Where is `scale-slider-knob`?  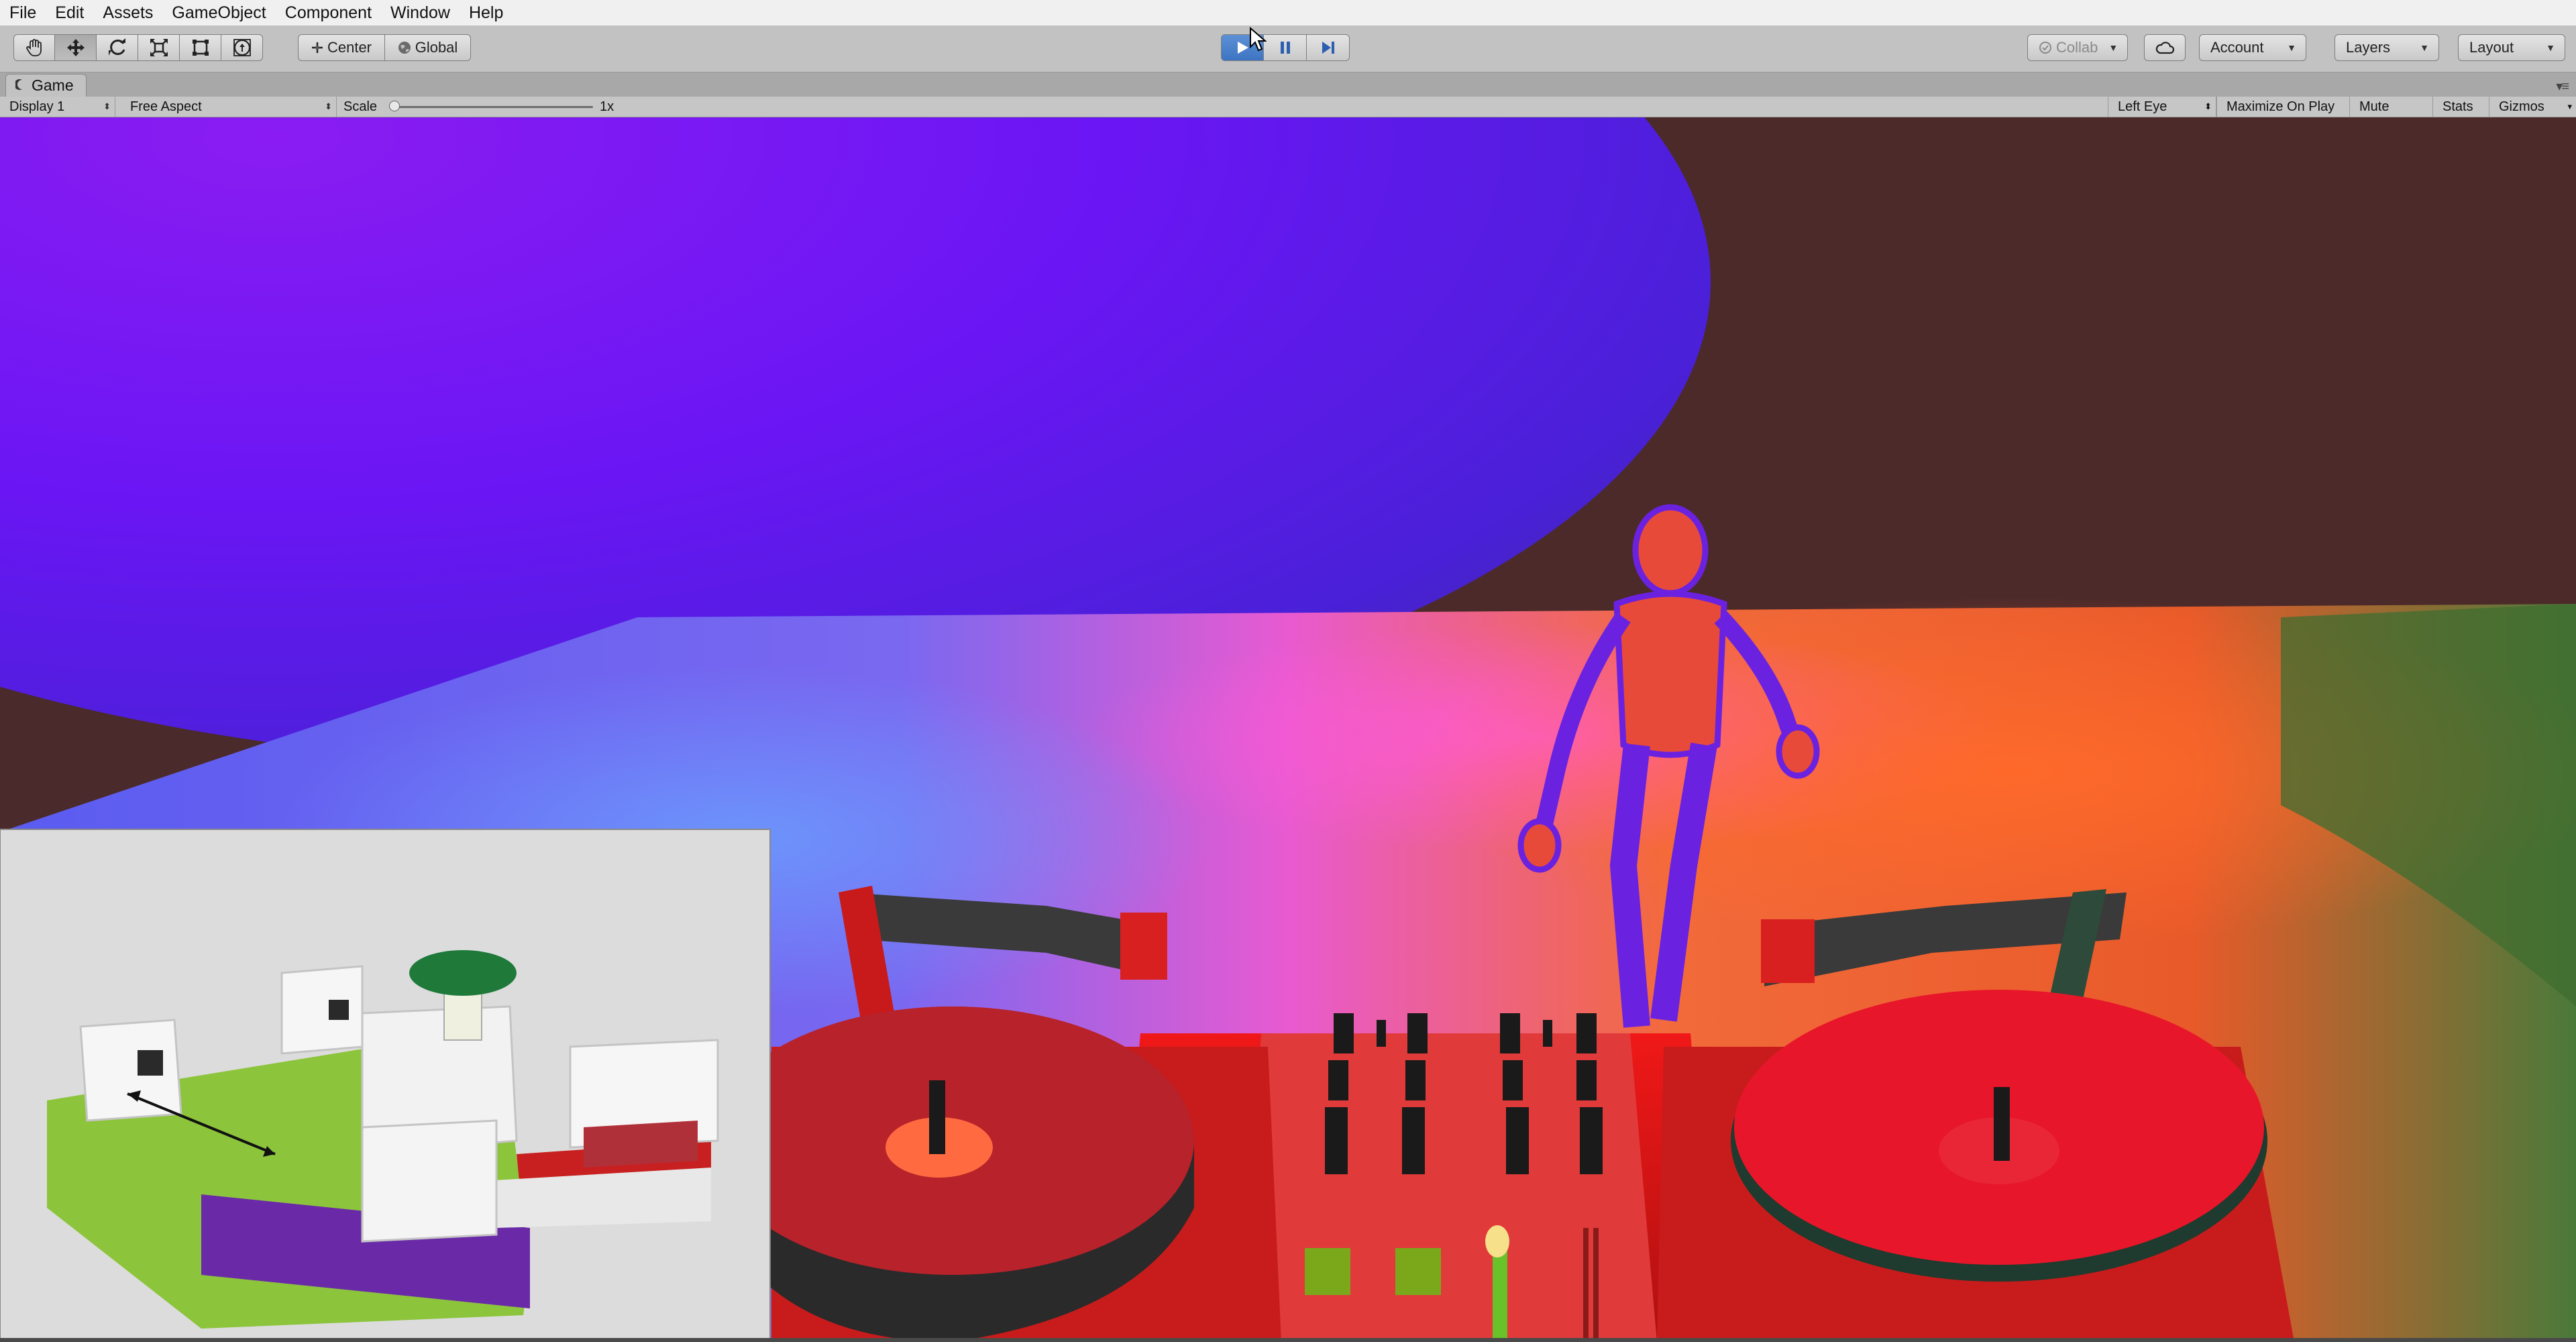 scale-slider-knob is located at coordinates (394, 106).